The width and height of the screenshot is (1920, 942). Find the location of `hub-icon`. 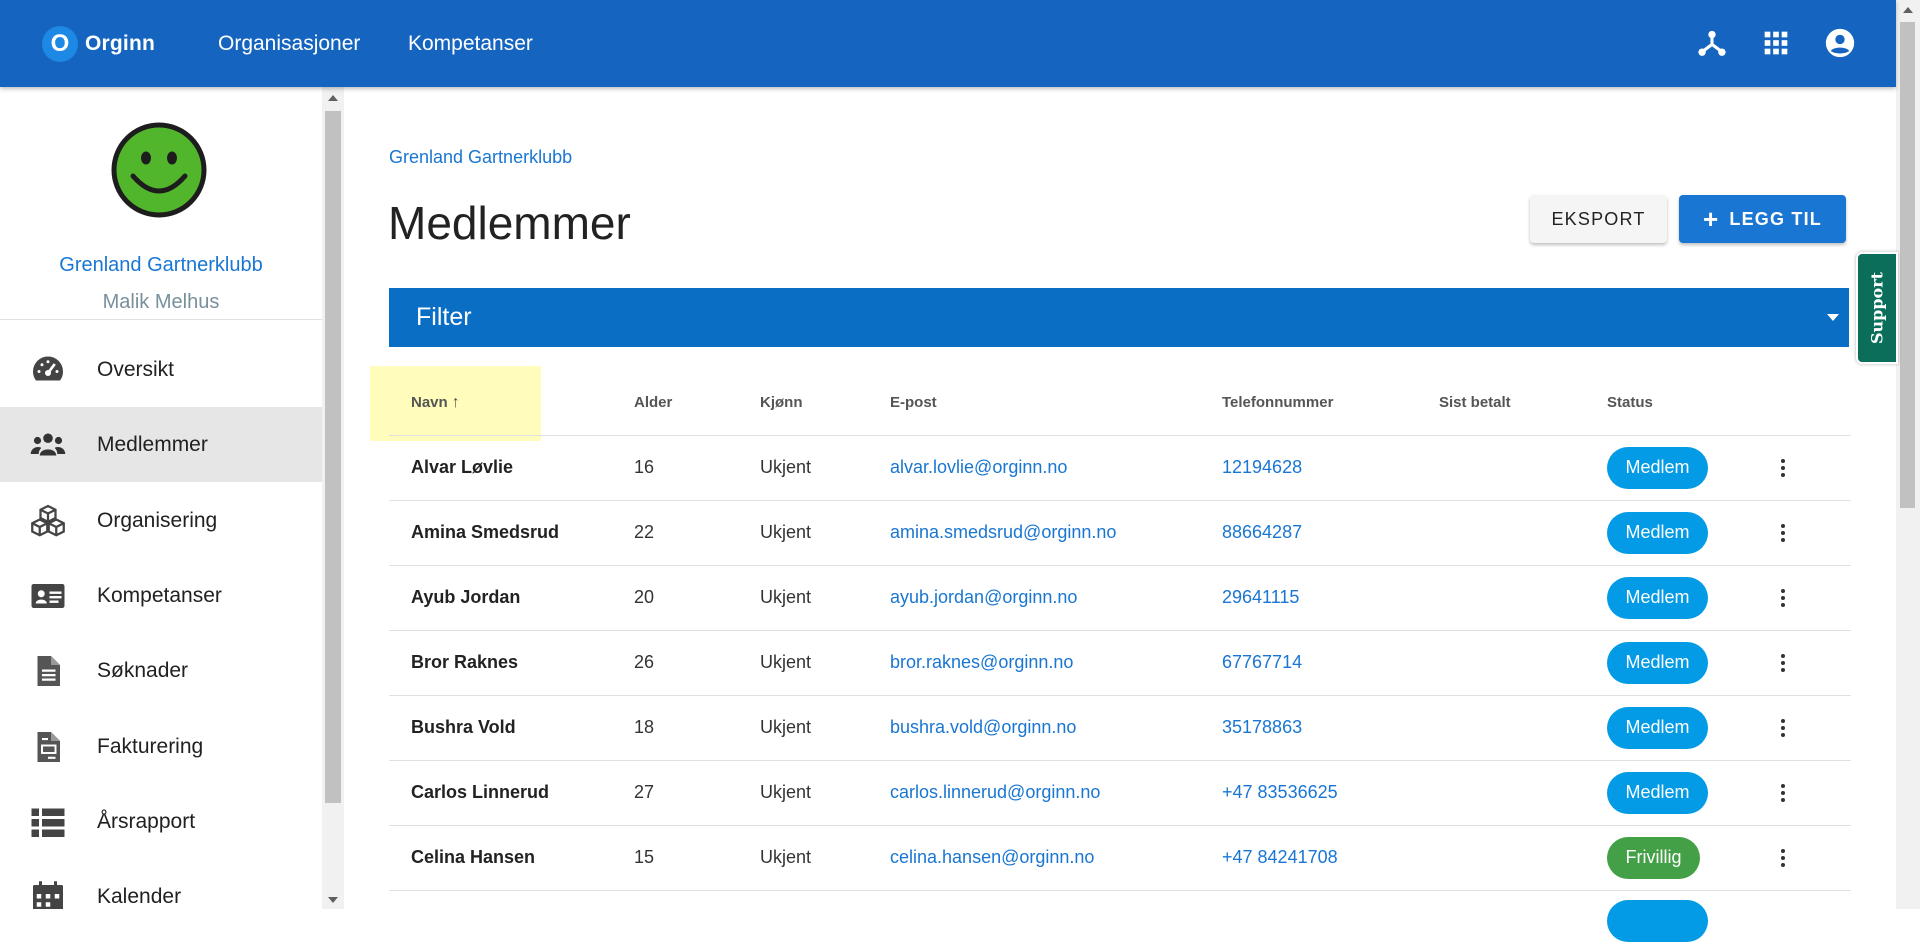

hub-icon is located at coordinates (1712, 43).